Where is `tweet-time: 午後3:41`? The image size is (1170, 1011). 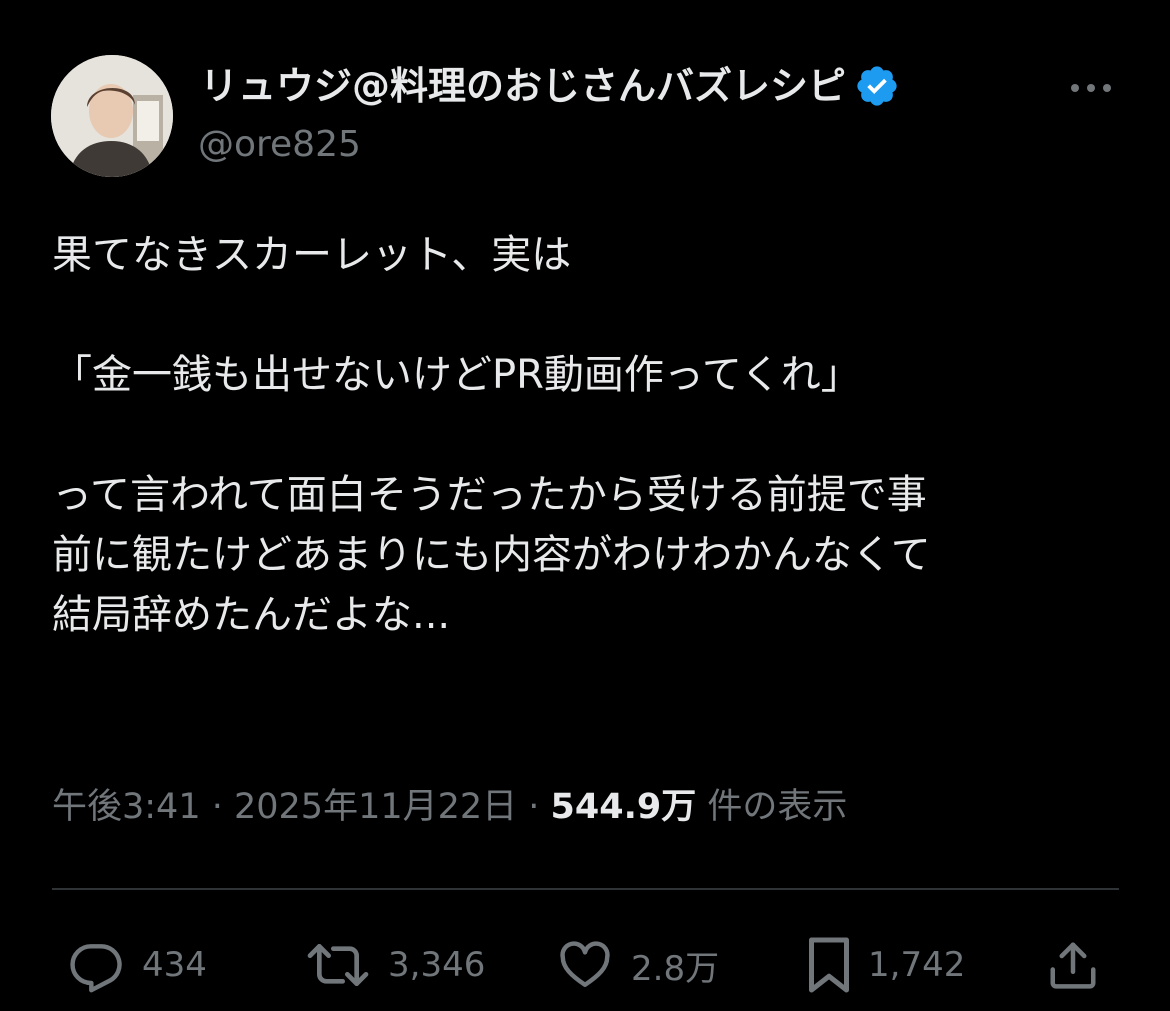 tweet-time: 午後3:41 is located at coordinates (126, 807).